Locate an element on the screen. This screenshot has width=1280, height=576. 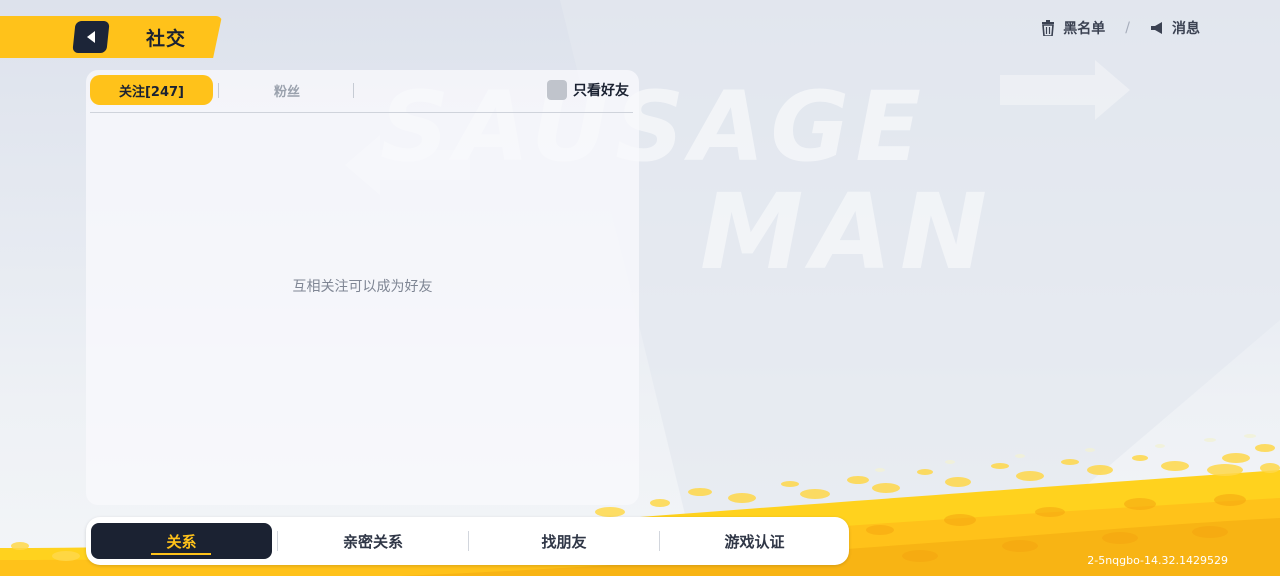
nav-relations: 关系 is located at coordinates (181, 541).